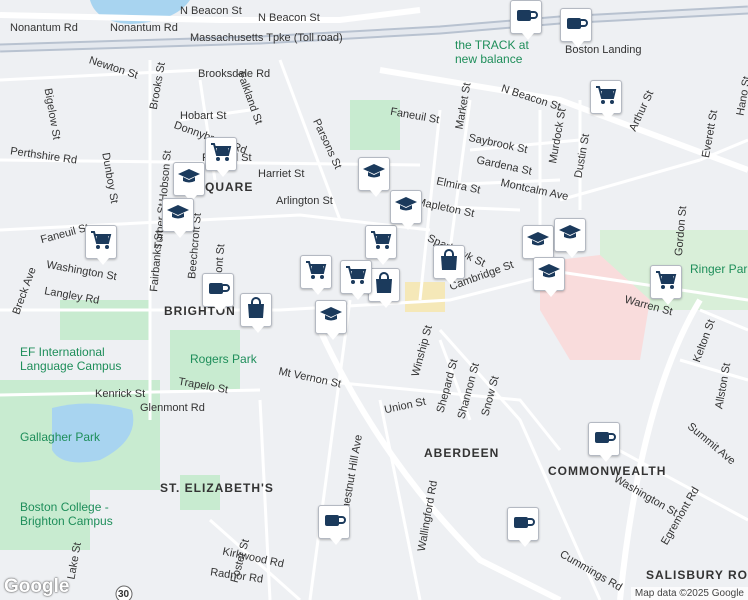 The image size is (748, 600). What do you see at coordinates (689, 593) in the screenshot?
I see `map-attribution: Map data ©2025 Google` at bounding box center [689, 593].